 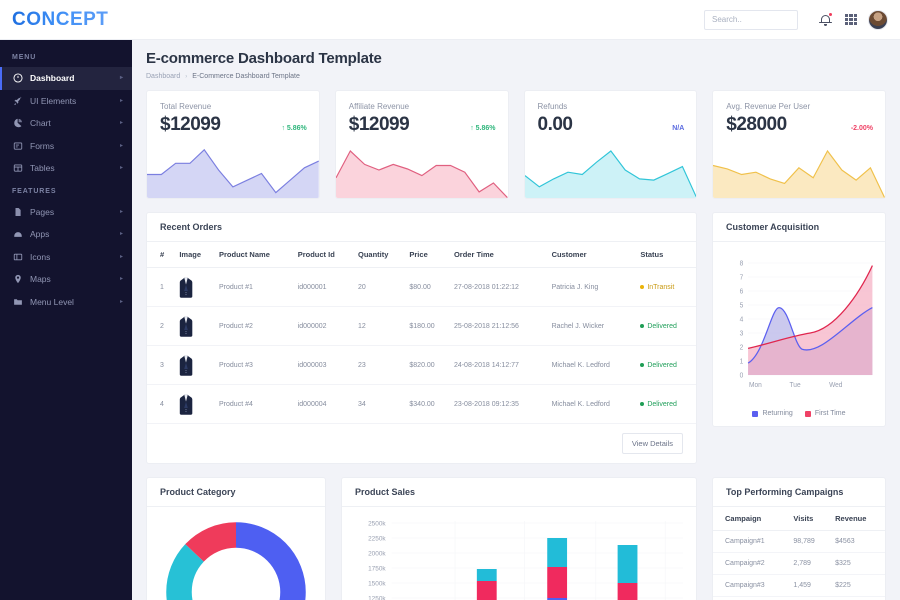 I want to click on cell-customer: Michael K. Ledford, so click(x=592, y=404).